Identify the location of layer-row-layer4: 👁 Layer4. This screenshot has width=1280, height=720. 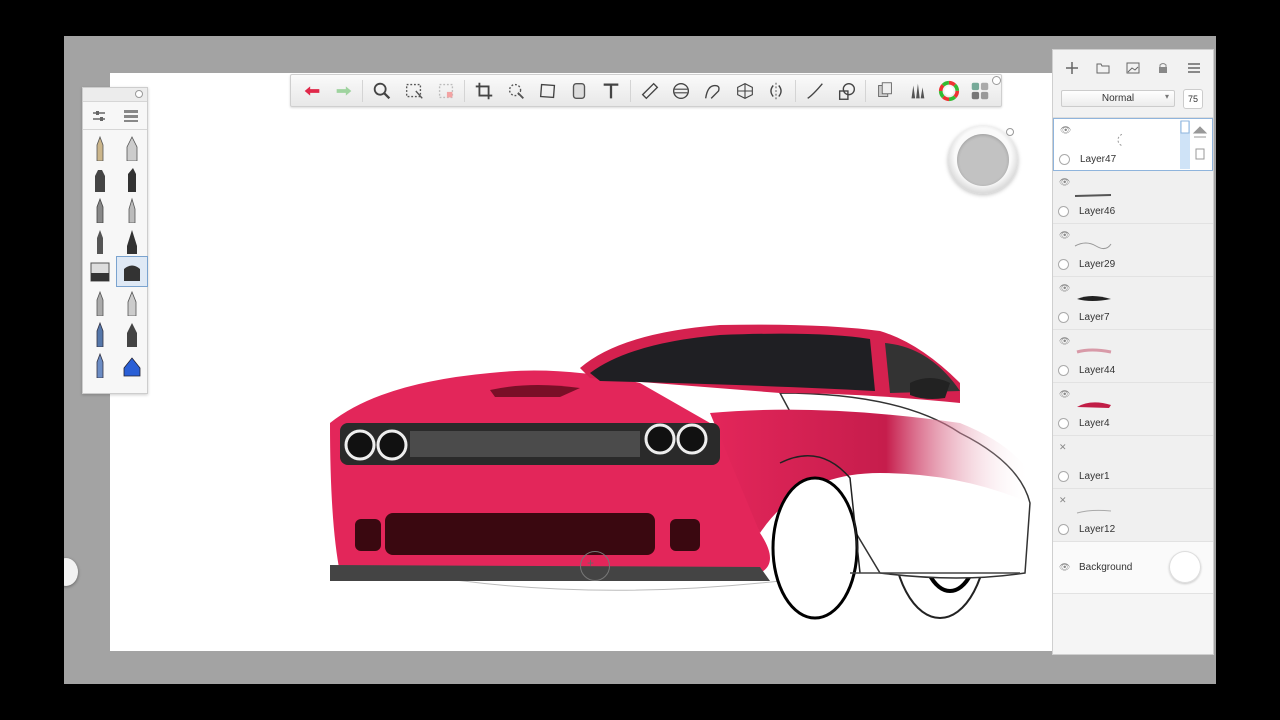
(1133, 409).